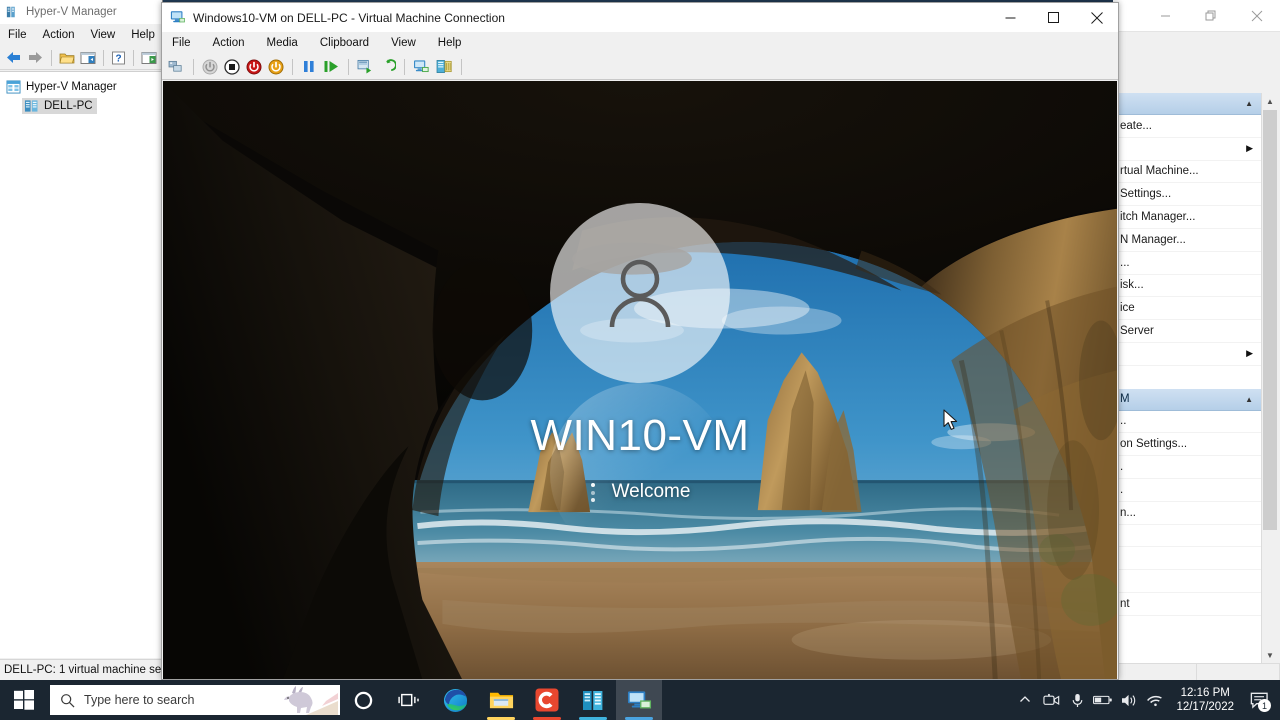 The width and height of the screenshot is (1280, 720). Describe the element at coordinates (1187, 104) in the screenshot. I see `actions-pane-header: ▲` at that location.